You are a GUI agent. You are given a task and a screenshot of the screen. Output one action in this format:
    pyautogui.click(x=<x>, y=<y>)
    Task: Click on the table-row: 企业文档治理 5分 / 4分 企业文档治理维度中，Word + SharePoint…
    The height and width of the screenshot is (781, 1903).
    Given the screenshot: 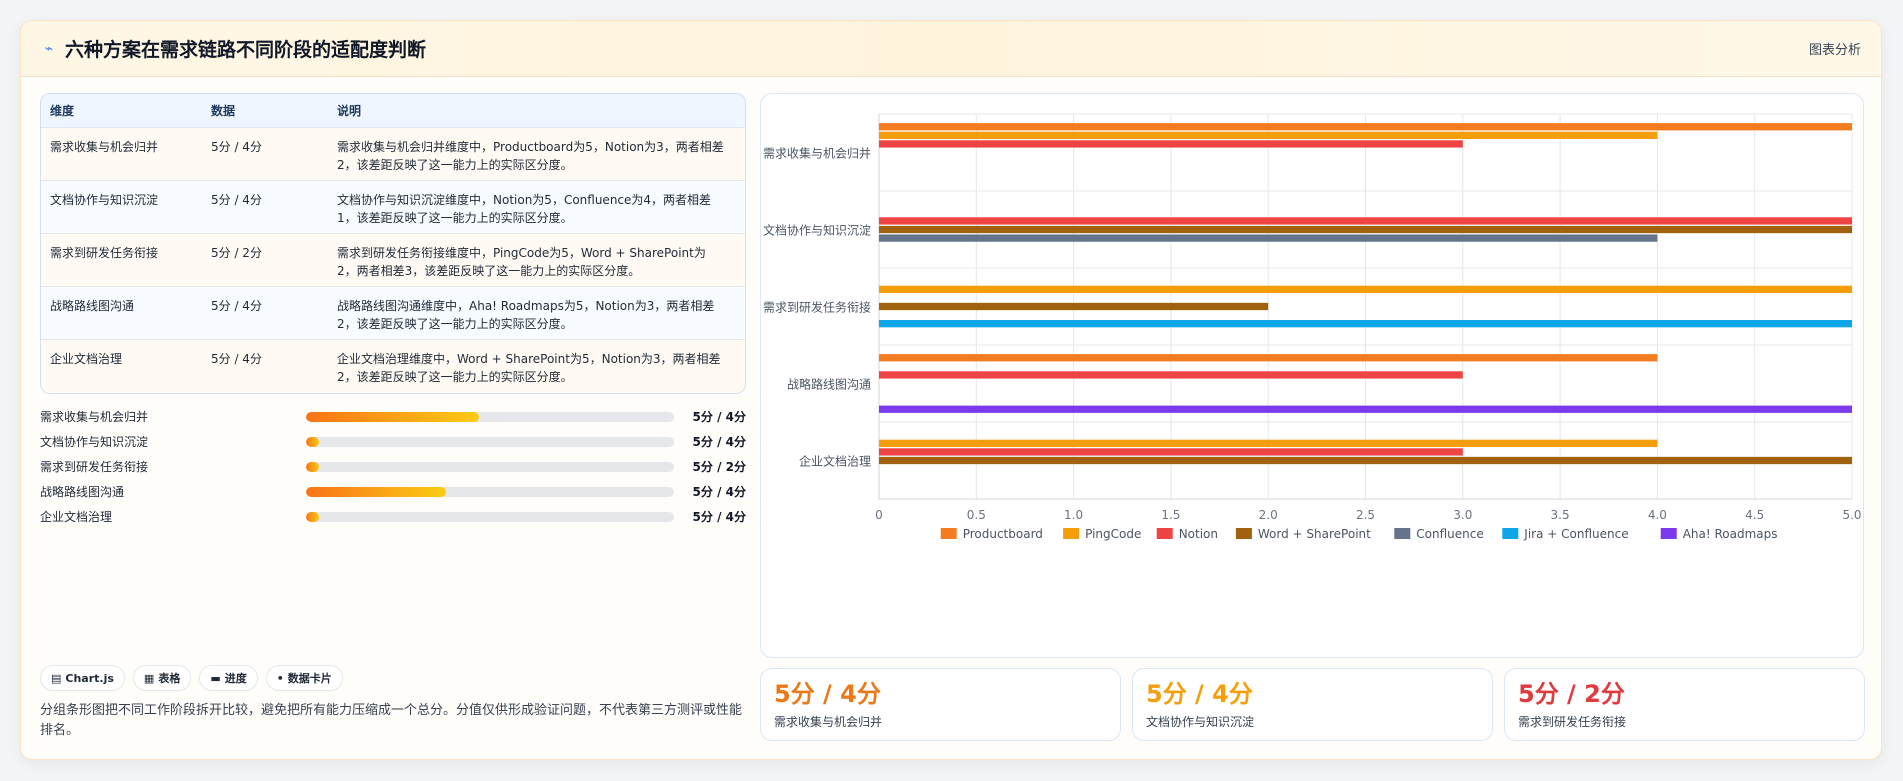 What is the action you would take?
    pyautogui.click(x=393, y=366)
    